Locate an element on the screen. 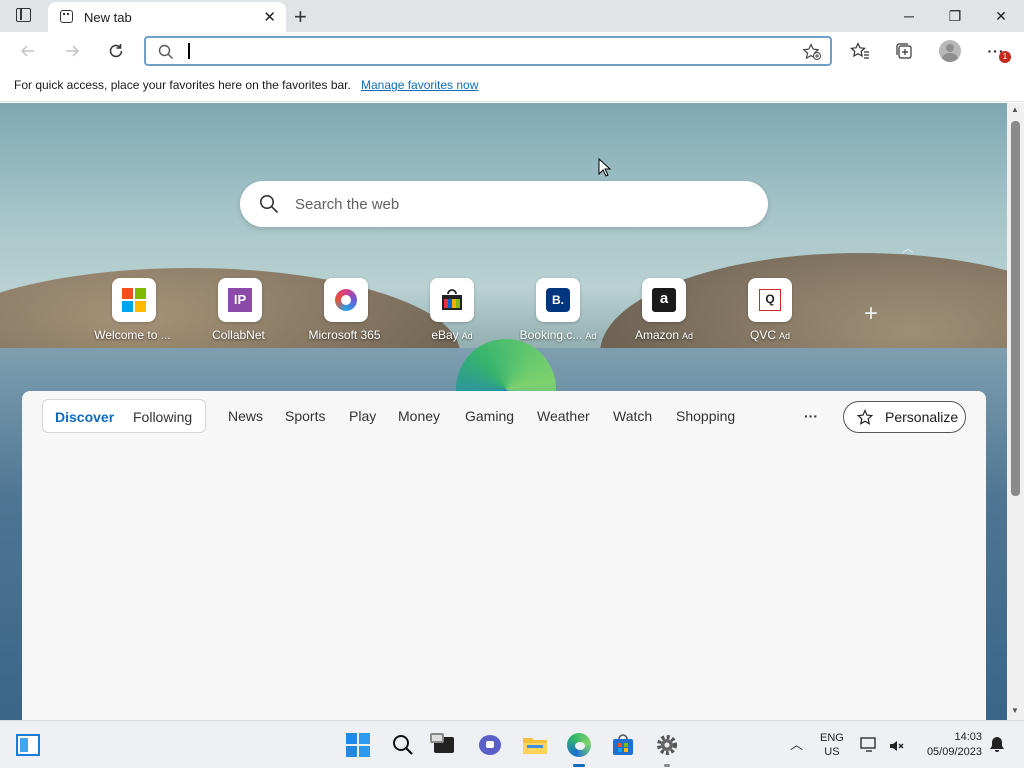 The image size is (1024, 768). tab-gaming: Gaming is located at coordinates (489, 416).